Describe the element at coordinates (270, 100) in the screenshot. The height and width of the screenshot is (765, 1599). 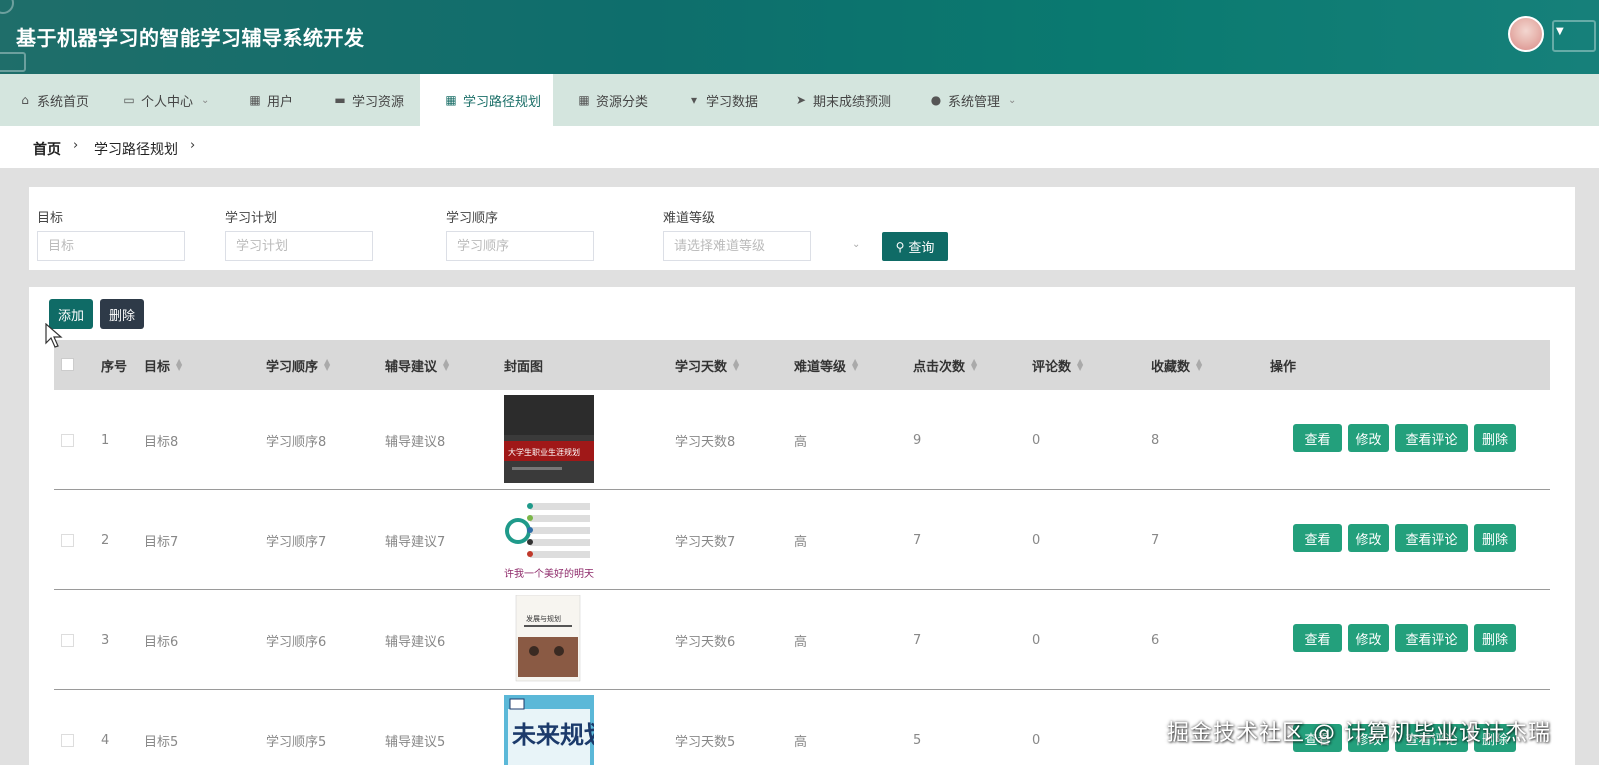
I see `nav-item-users: ▦ 用户` at that location.